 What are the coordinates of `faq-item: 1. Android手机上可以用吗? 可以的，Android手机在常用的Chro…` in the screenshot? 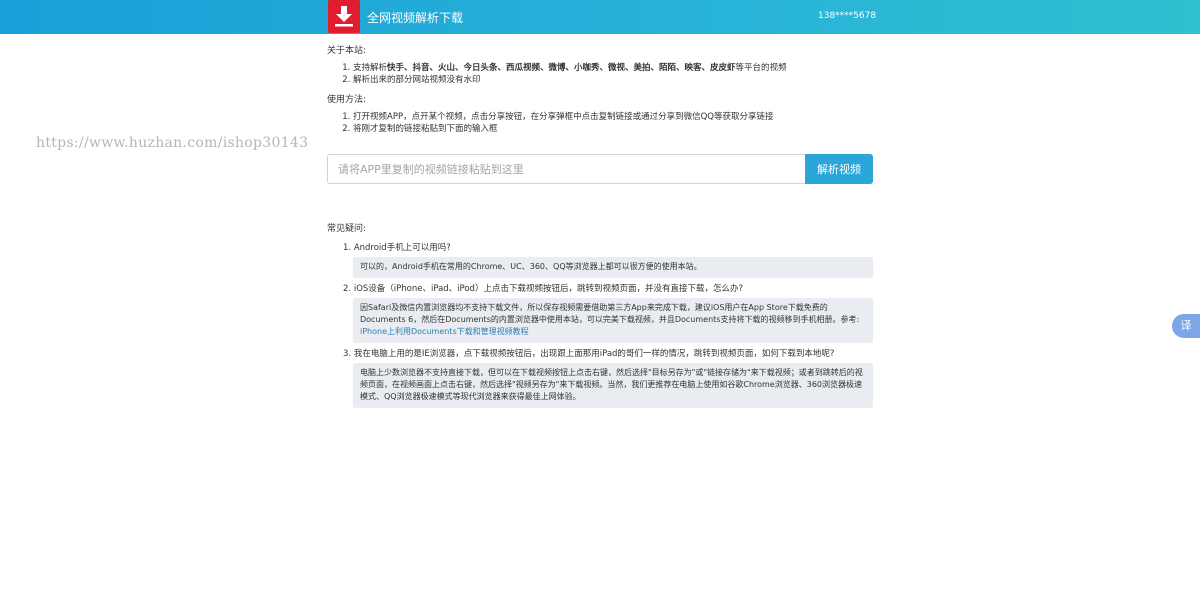 It's located at (608, 259).